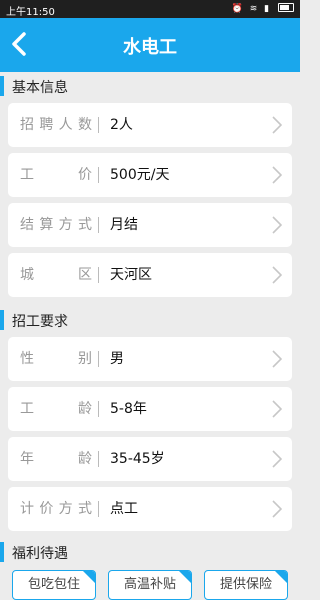  What do you see at coordinates (128, 409) in the screenshot?
I see `row-value: 5-8年` at bounding box center [128, 409].